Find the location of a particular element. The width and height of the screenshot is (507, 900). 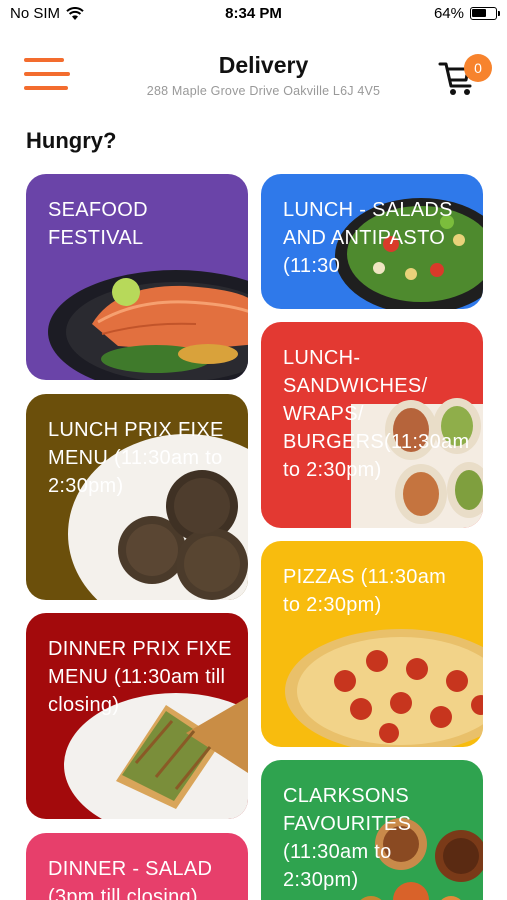

page-title: Delivery is located at coordinates (263, 65).